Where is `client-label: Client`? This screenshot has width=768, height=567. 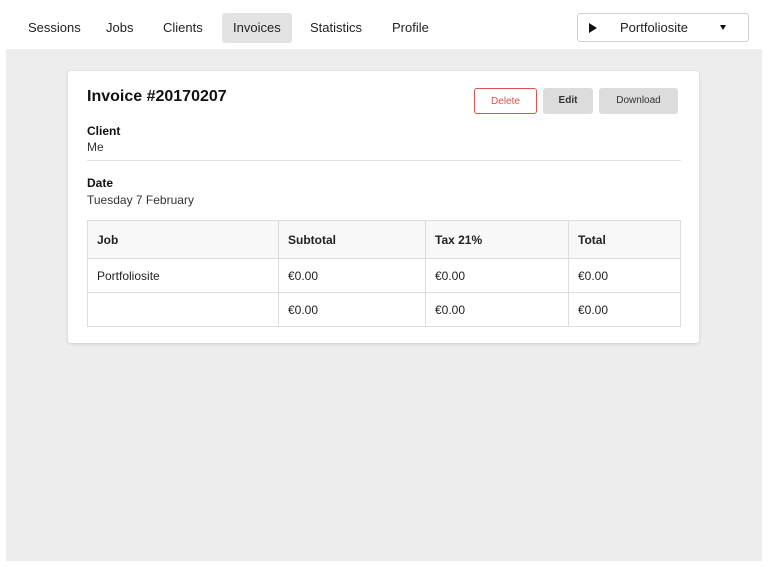
client-label: Client is located at coordinates (104, 131).